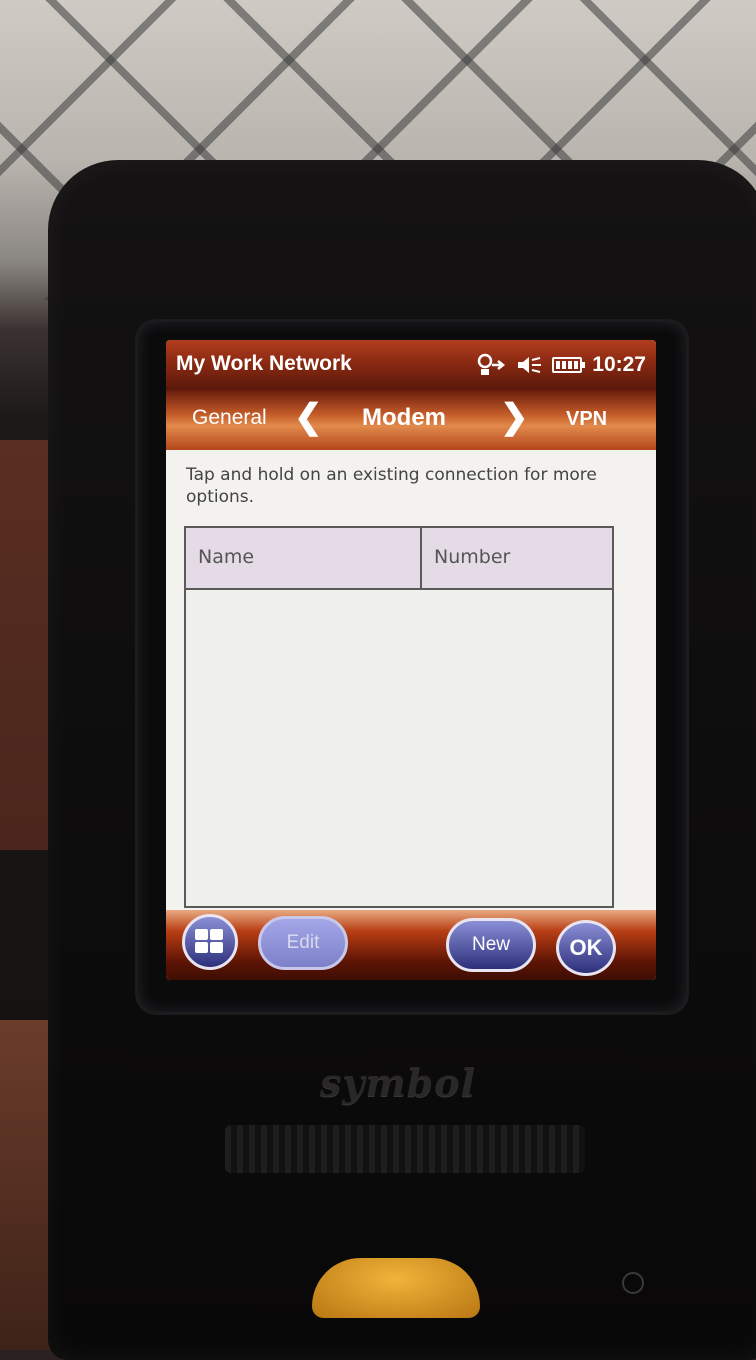  What do you see at coordinates (264, 363) in the screenshot?
I see `app-title: My Work Network` at bounding box center [264, 363].